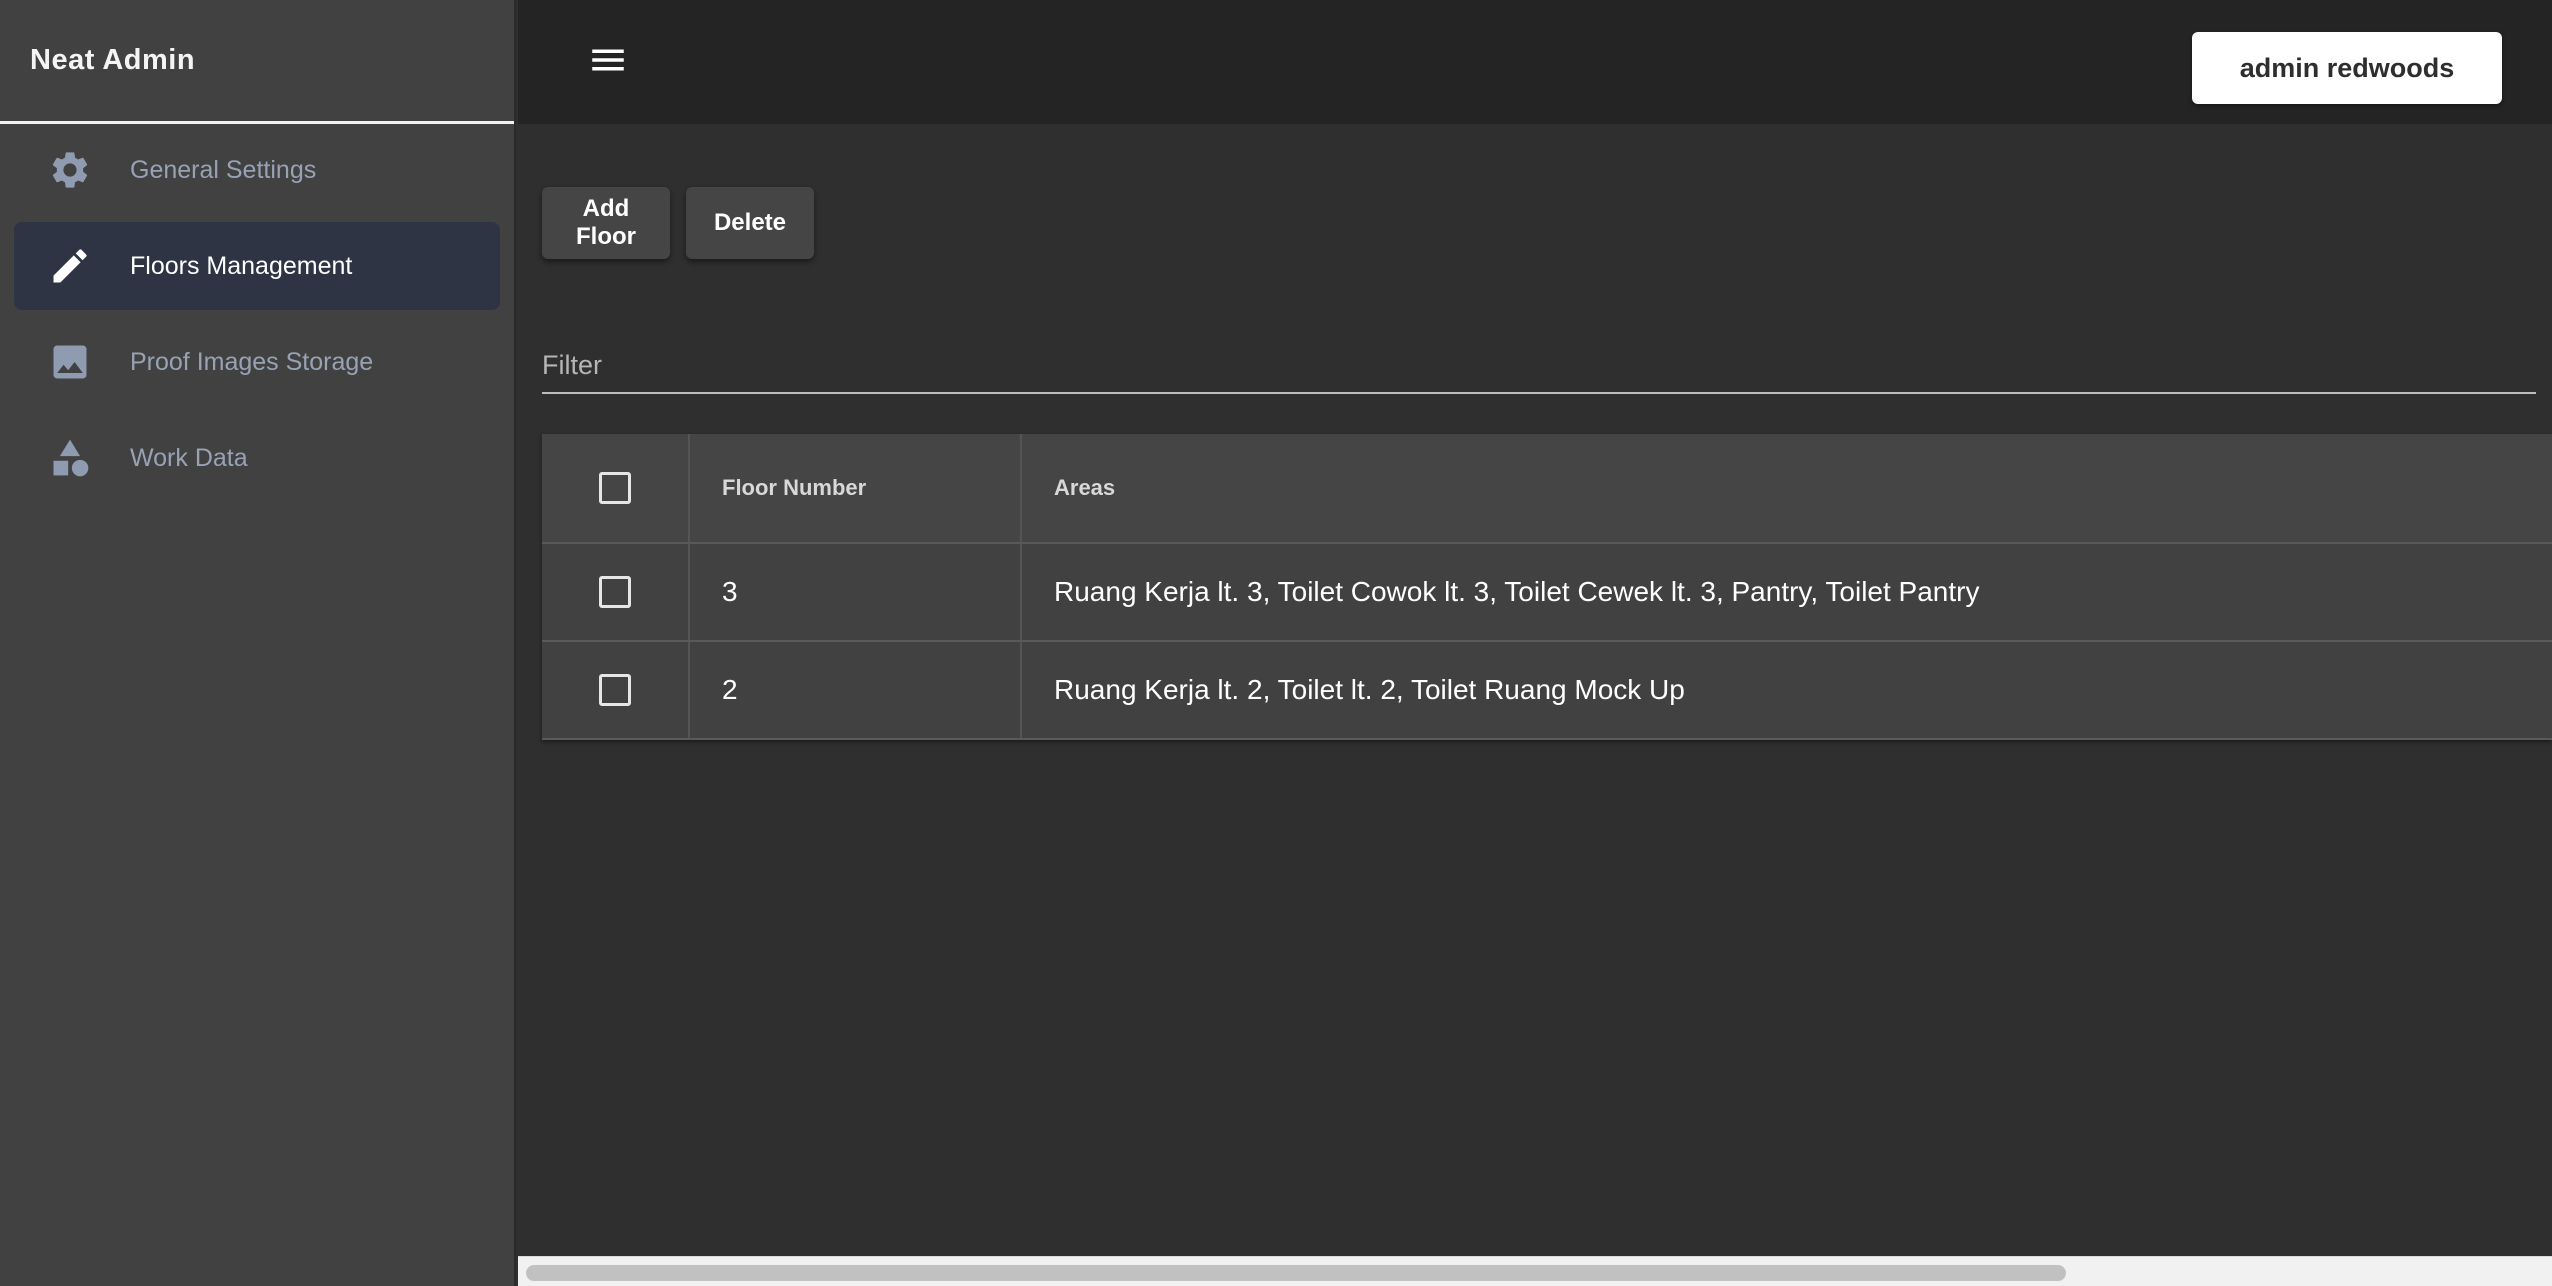 The width and height of the screenshot is (2552, 1286). I want to click on select-all-checkbox, so click(615, 488).